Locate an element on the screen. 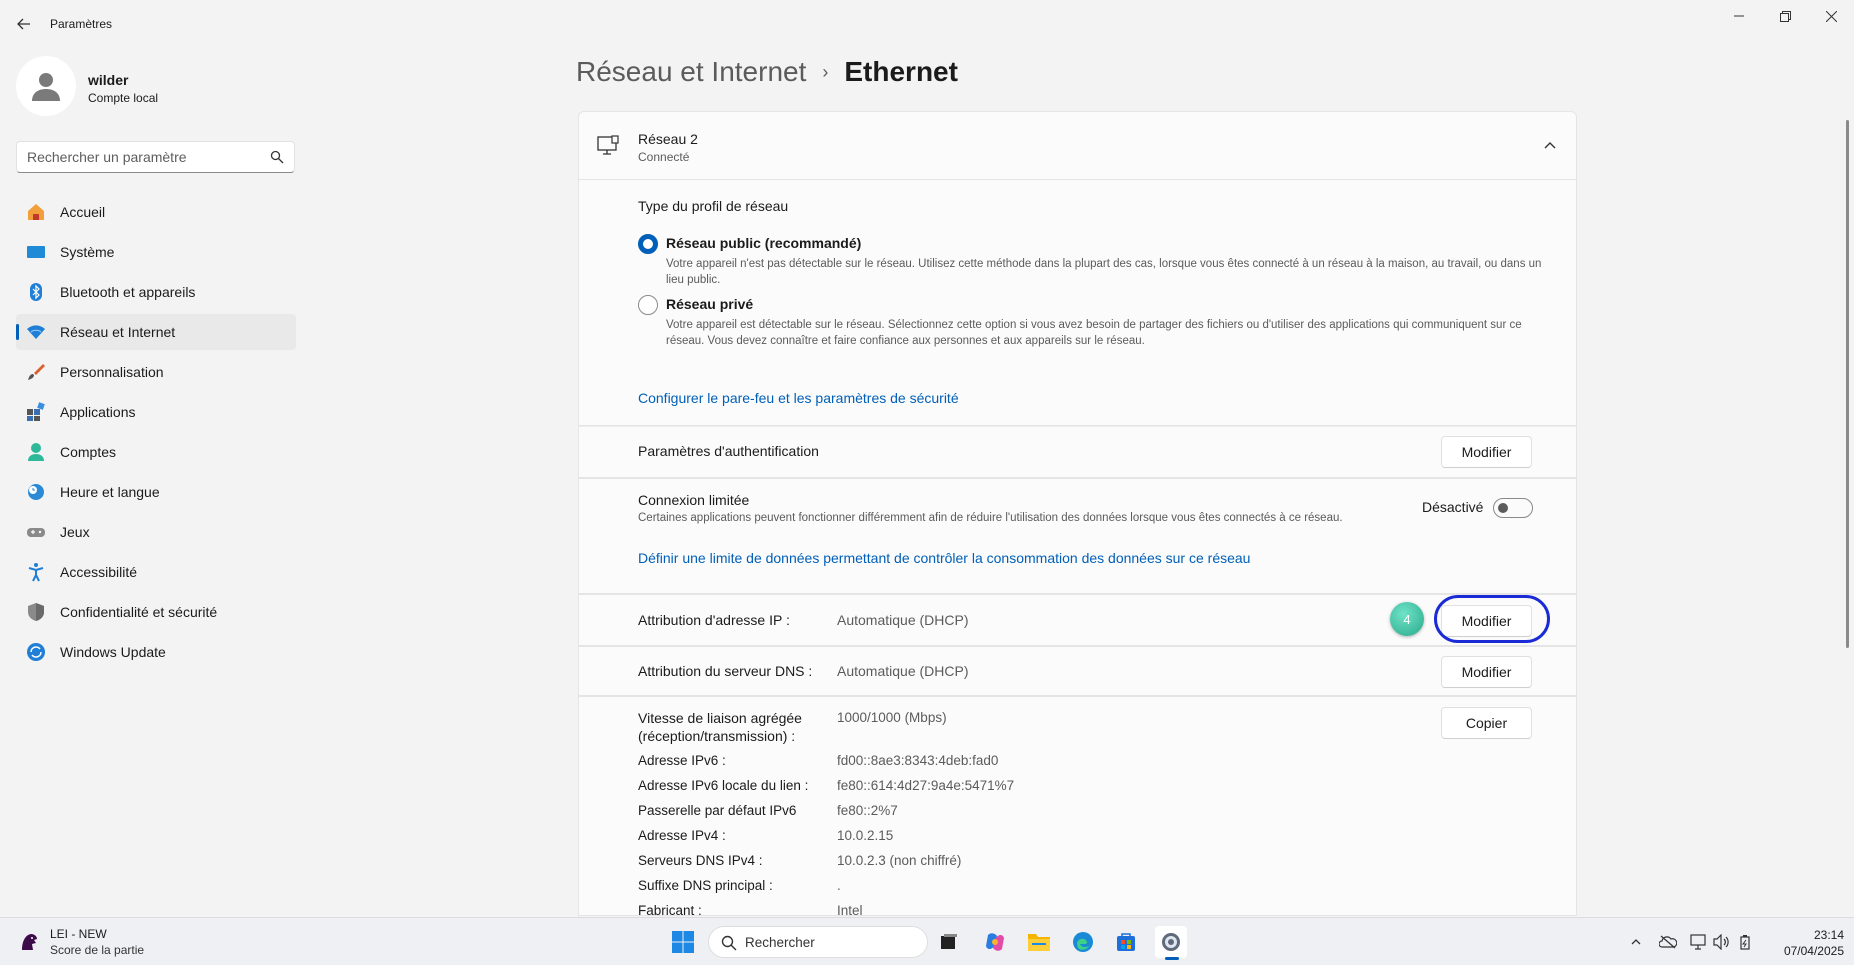 The width and height of the screenshot is (1854, 965). copilot-icon is located at coordinates (995, 942).